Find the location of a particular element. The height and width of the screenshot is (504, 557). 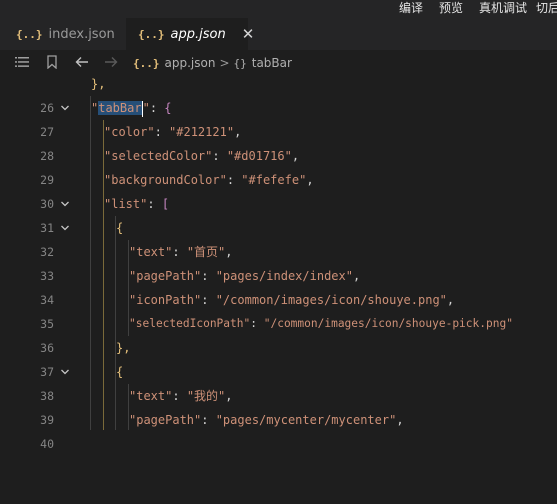

object-symbol-icon: {} is located at coordinates (240, 63).